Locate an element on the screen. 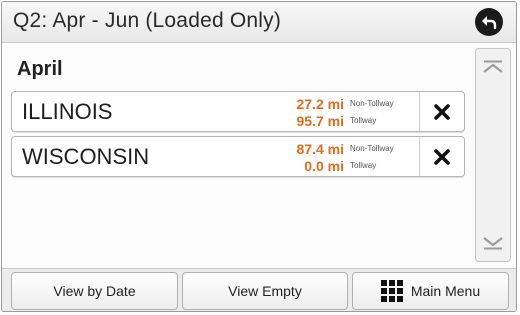 This screenshot has width=520, height=315. scroll-down-button is located at coordinates (493, 243).